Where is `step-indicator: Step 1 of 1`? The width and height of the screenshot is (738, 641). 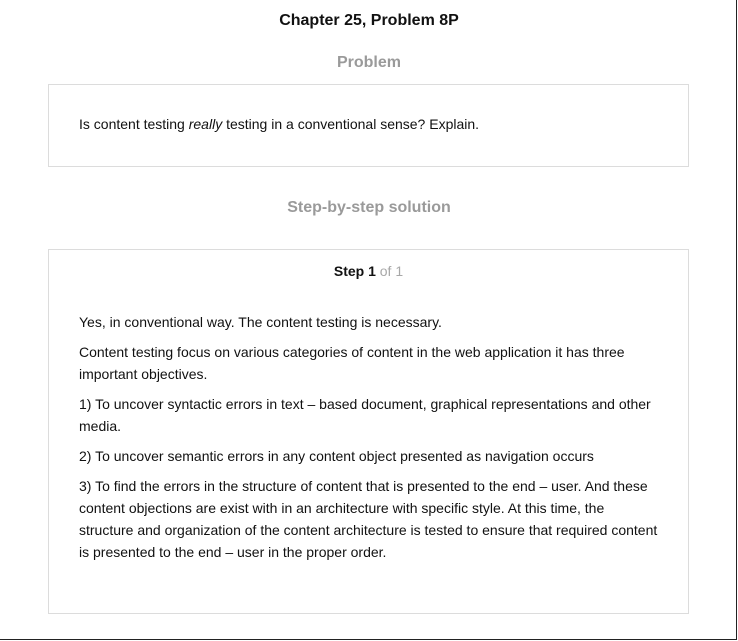
step-indicator: Step 1 of 1 is located at coordinates (368, 271).